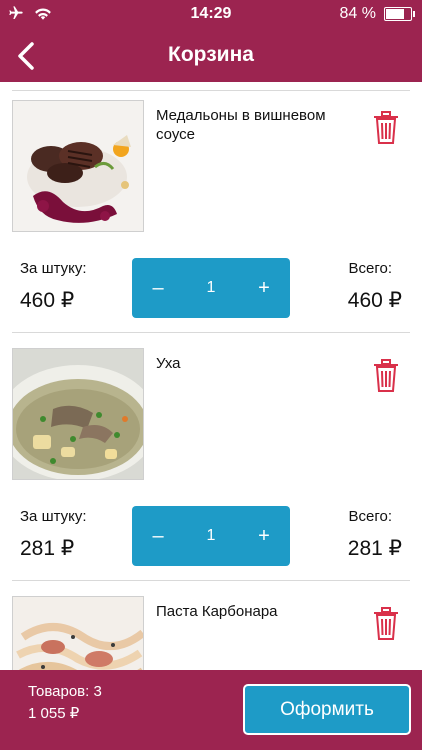 The image size is (422, 750). What do you see at coordinates (65, 691) in the screenshot?
I see `items-count: Товаров: 3` at bounding box center [65, 691].